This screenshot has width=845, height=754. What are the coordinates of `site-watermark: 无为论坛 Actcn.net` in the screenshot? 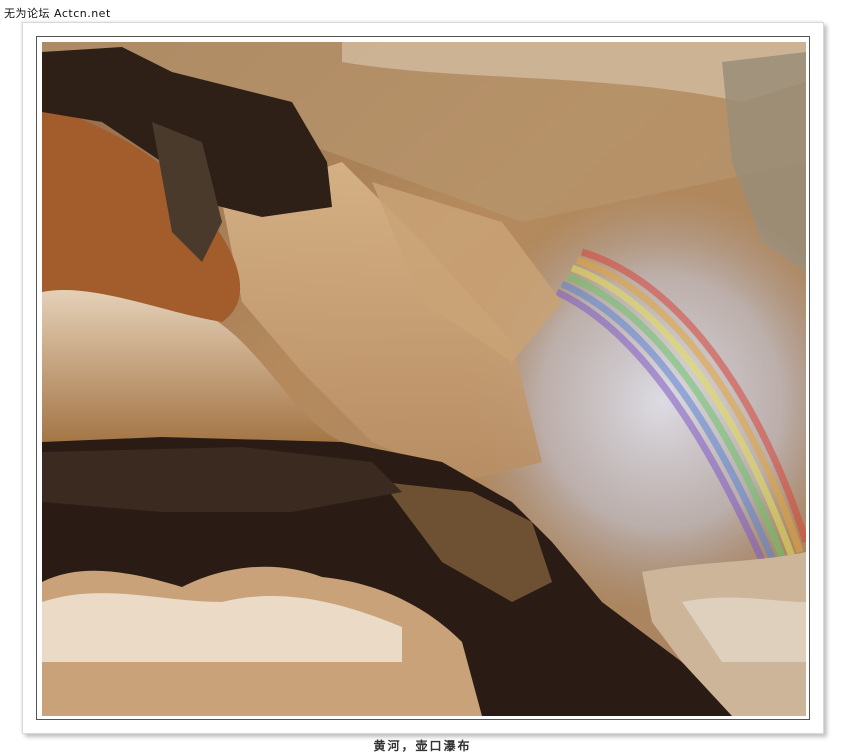 It's located at (57, 13).